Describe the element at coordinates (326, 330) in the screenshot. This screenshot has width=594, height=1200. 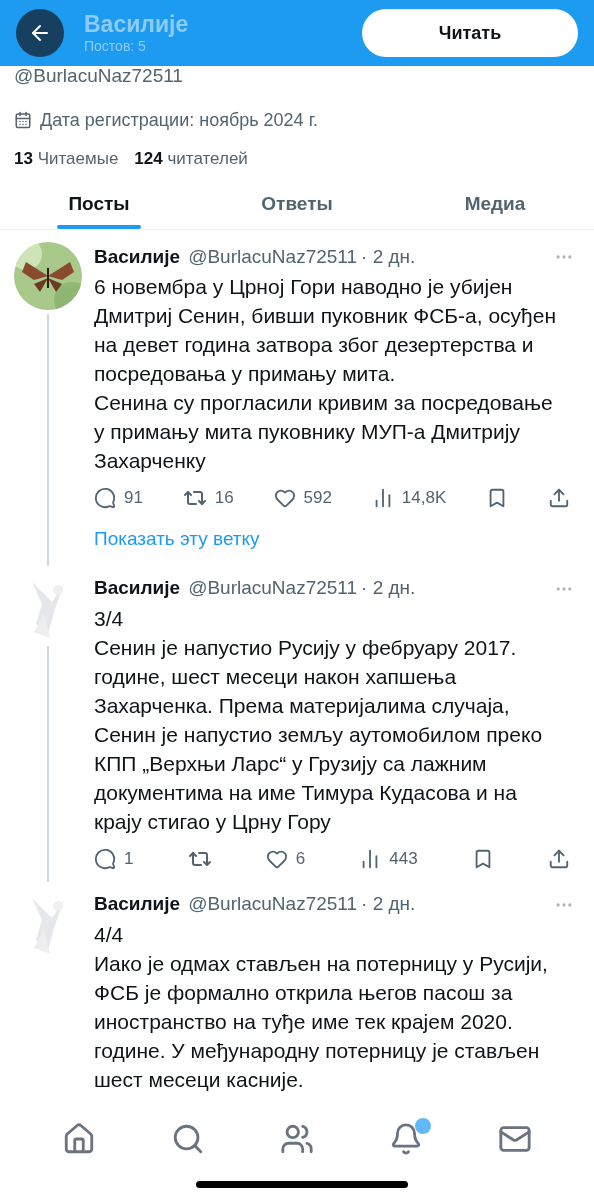
I see `post-text: 6 новембра у Црној Гори наводно је убијен Дмитриј Сенин, бивши пуковник ФСБ-а, осуђен на девет година затвора због дезертерства и посредовања у примању мита.` at that location.